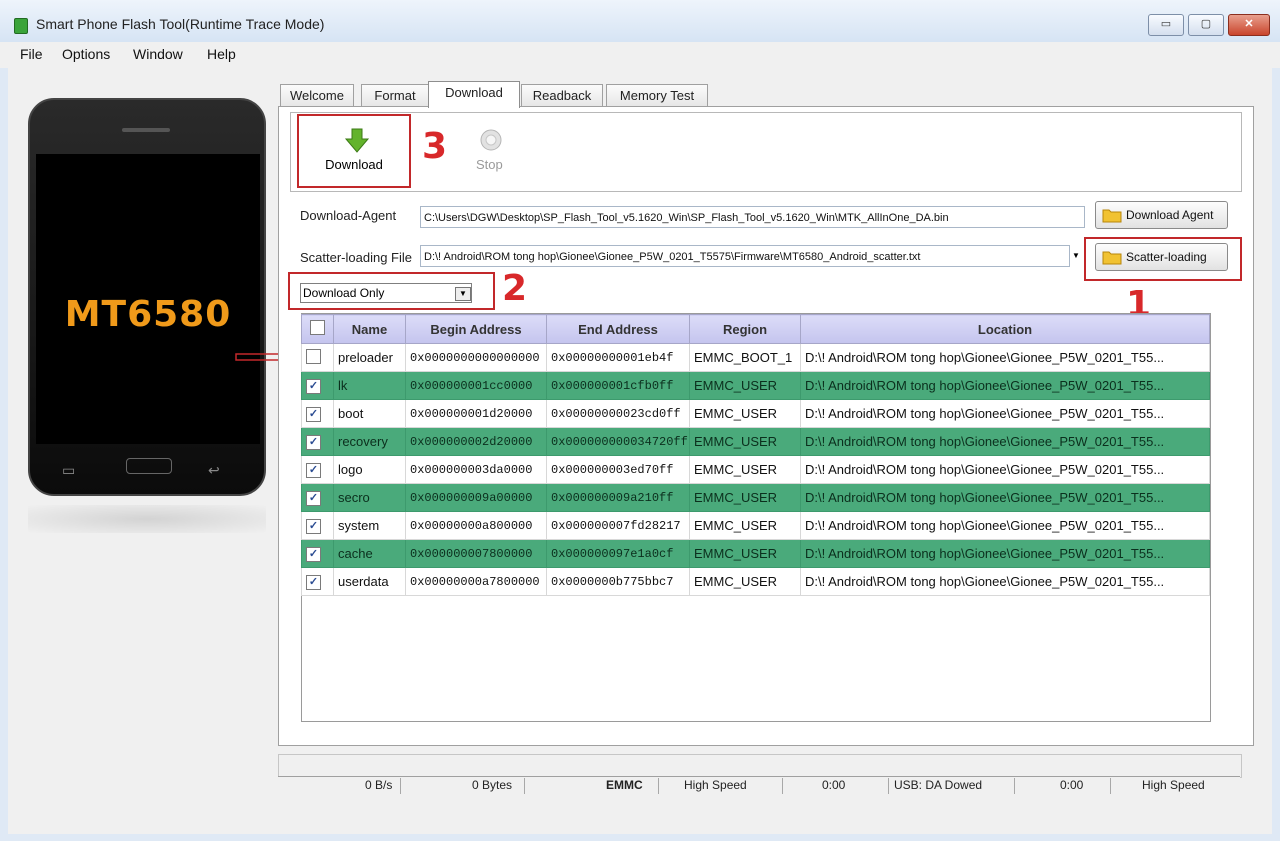 This screenshot has width=1280, height=841. I want to click on scatter-file-label: Scatter-loading File, so click(356, 257).